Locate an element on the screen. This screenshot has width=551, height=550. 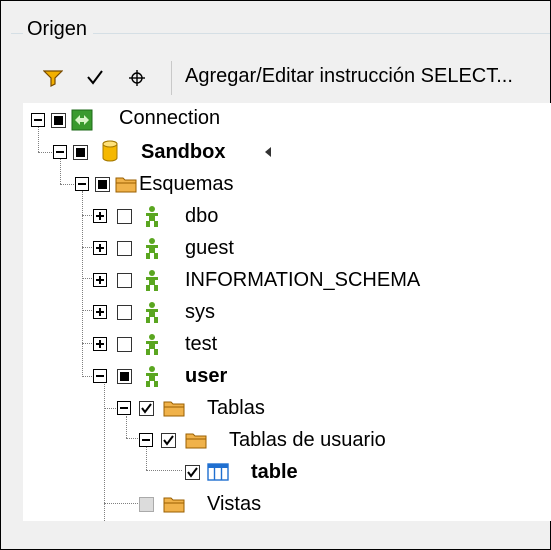
node-label: INFORMATION_SCHEMA is located at coordinates (303, 280).